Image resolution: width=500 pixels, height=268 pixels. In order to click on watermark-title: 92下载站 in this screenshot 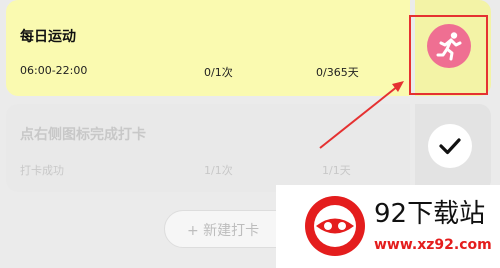, I will do `click(430, 214)`.